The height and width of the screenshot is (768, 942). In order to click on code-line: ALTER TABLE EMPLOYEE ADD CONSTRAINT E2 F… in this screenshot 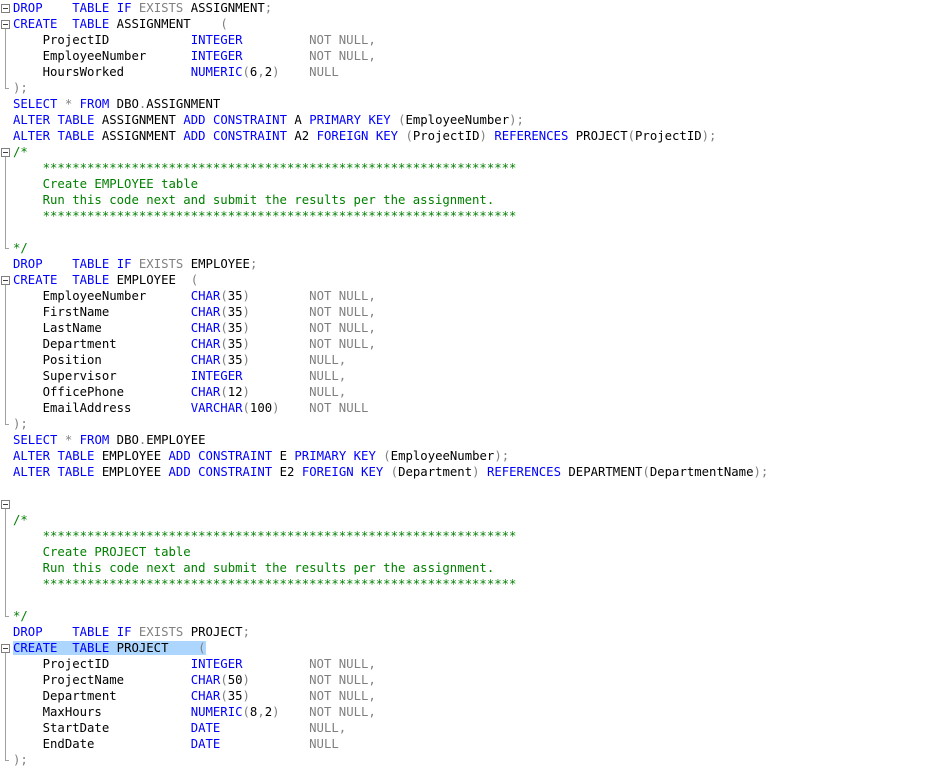, I will do `click(477, 472)`.